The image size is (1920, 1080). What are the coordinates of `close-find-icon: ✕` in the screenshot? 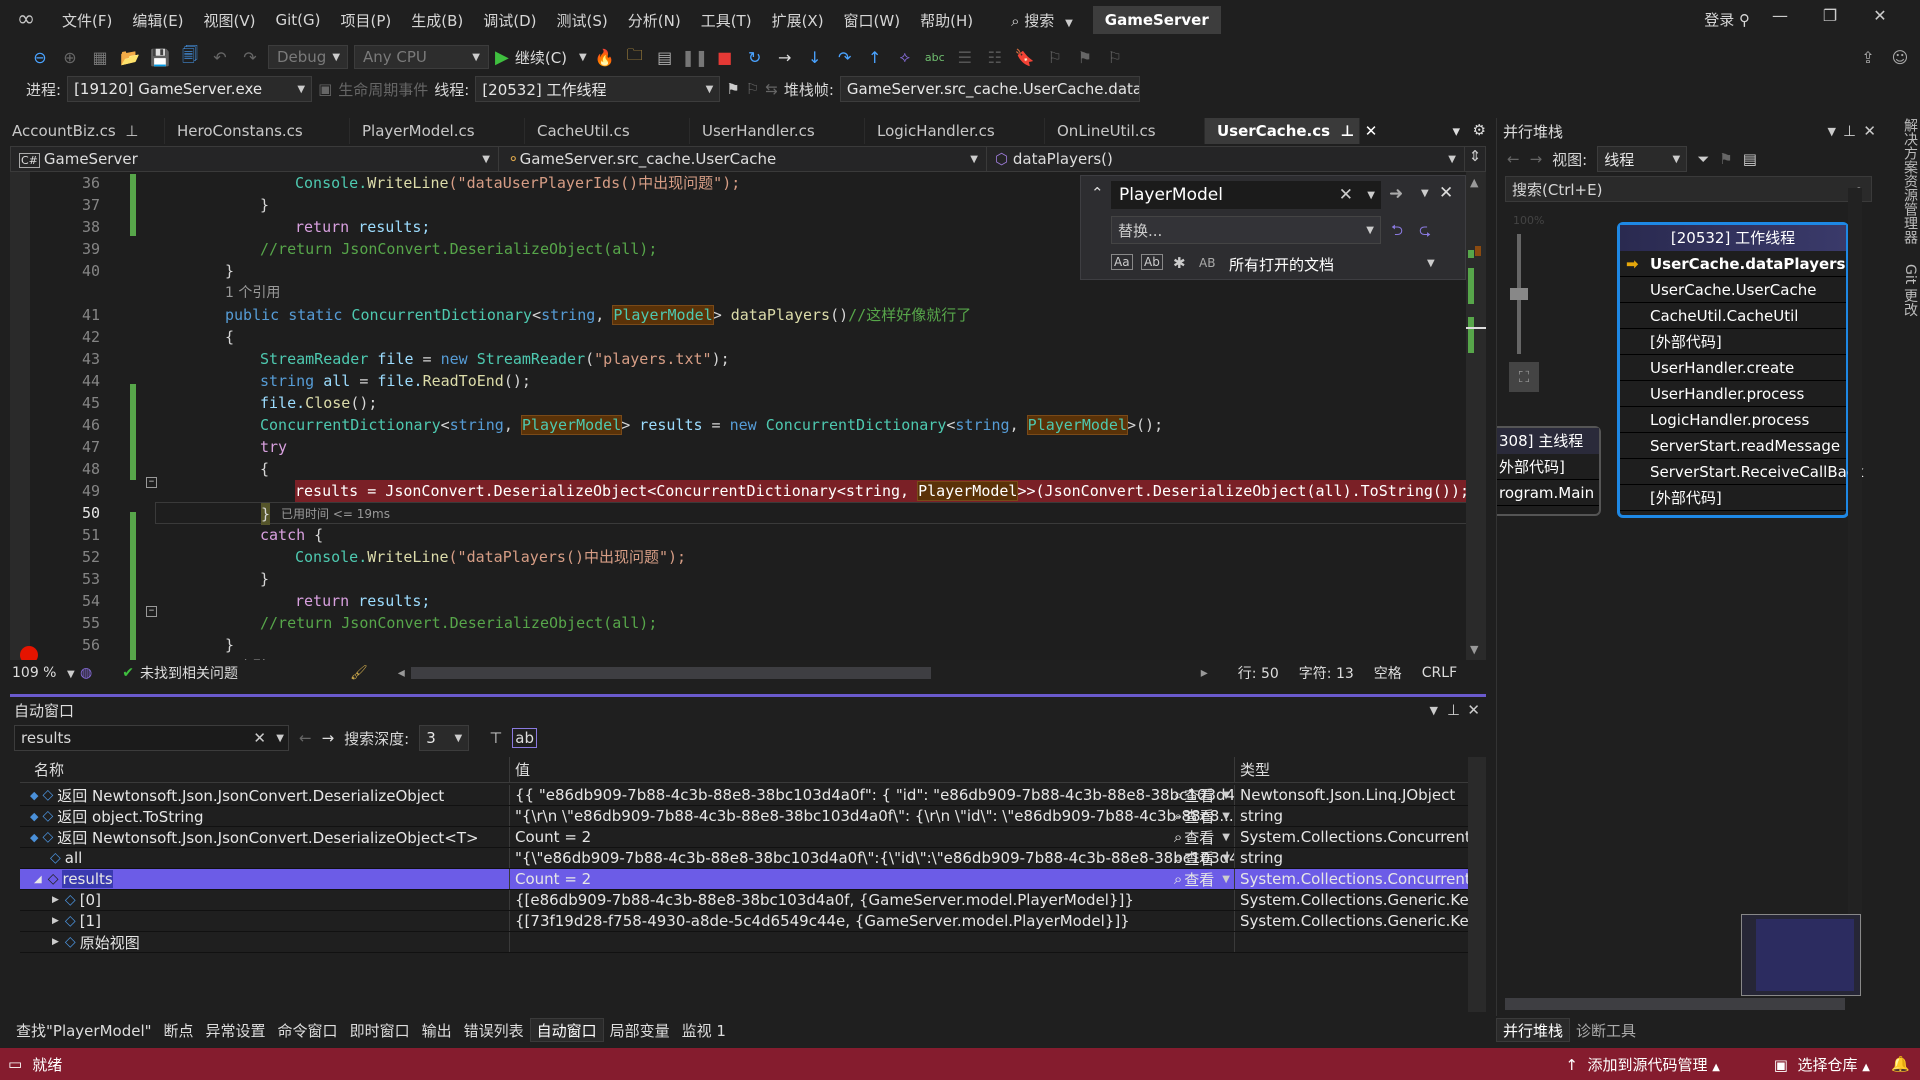 It's located at (1446, 193).